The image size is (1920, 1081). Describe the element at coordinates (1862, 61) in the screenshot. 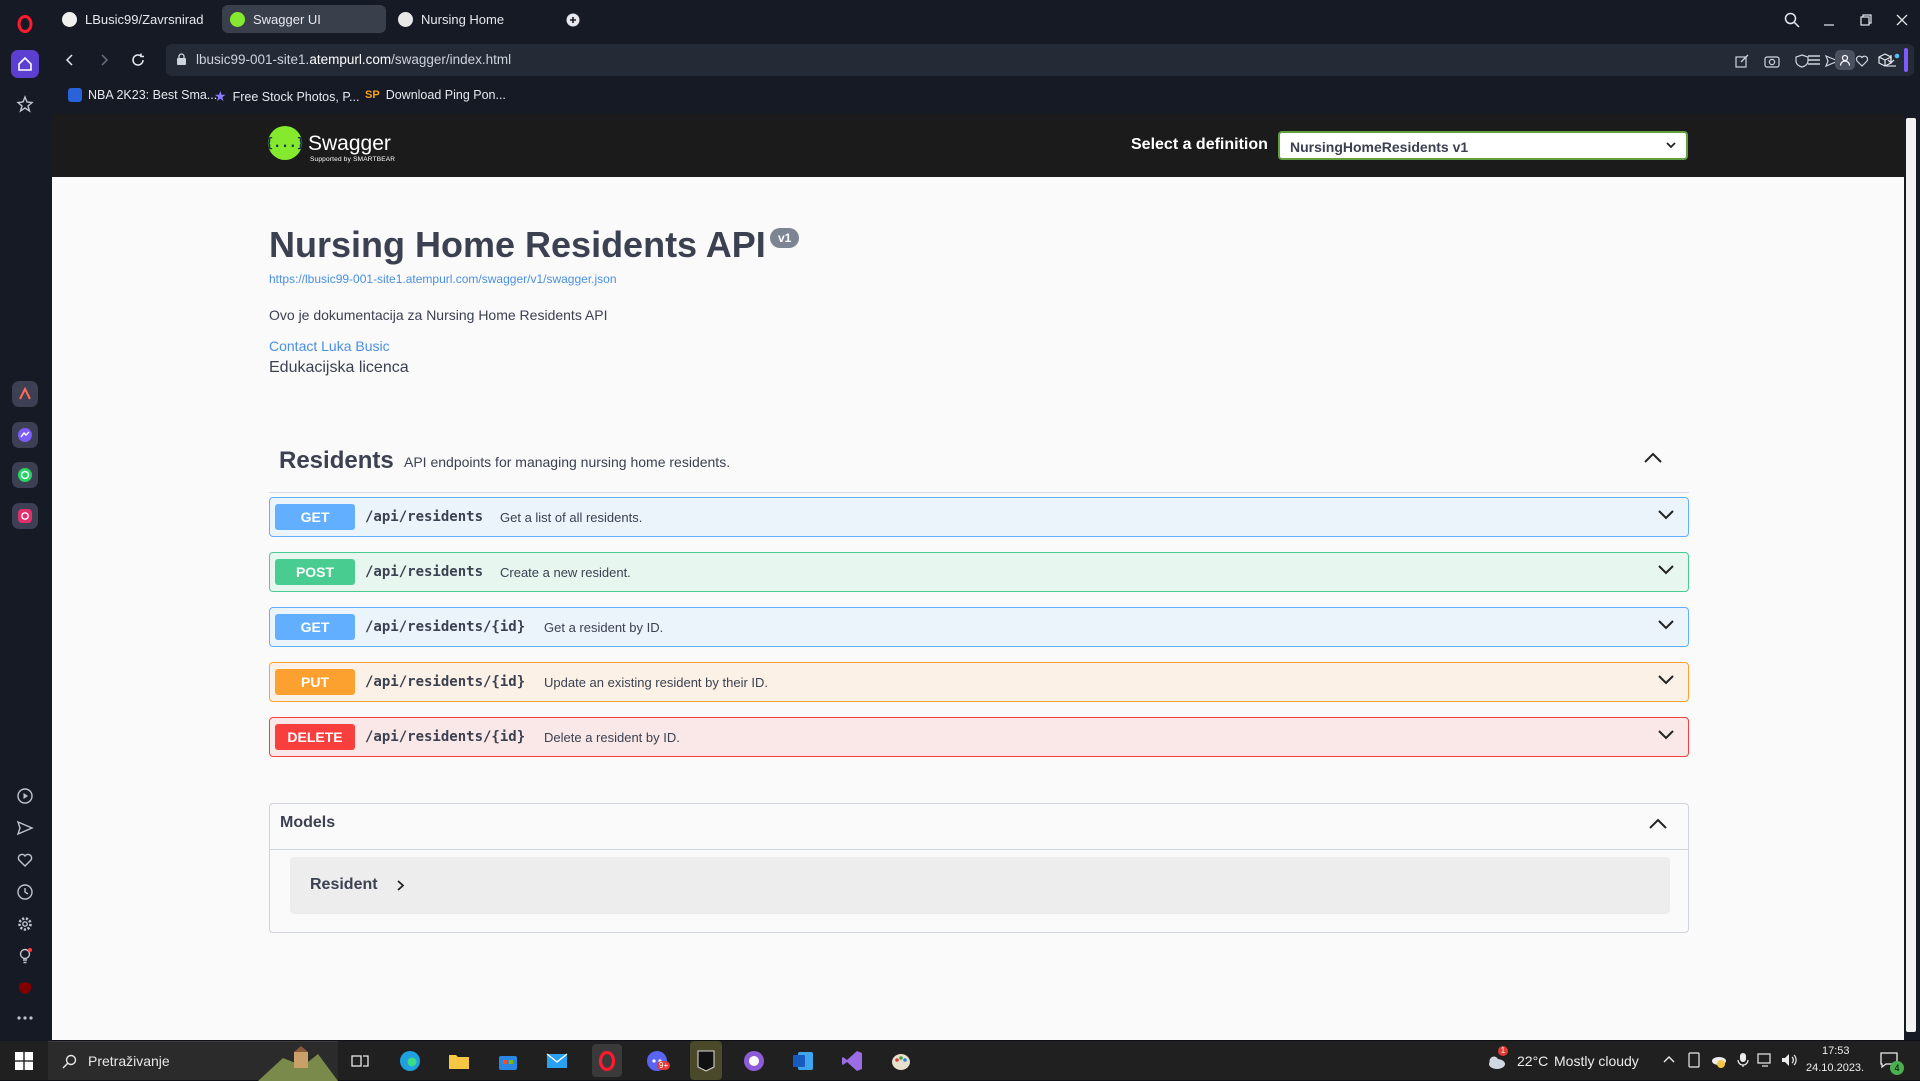

I see `heart-icon` at that location.